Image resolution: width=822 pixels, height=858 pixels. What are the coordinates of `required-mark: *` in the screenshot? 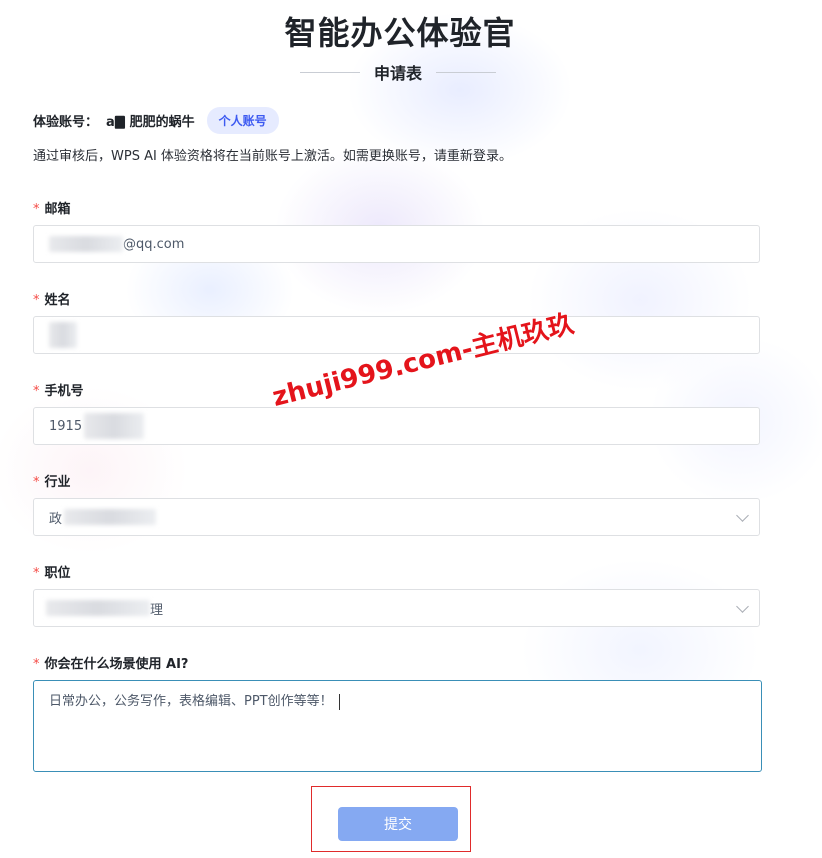 It's located at (36, 209).